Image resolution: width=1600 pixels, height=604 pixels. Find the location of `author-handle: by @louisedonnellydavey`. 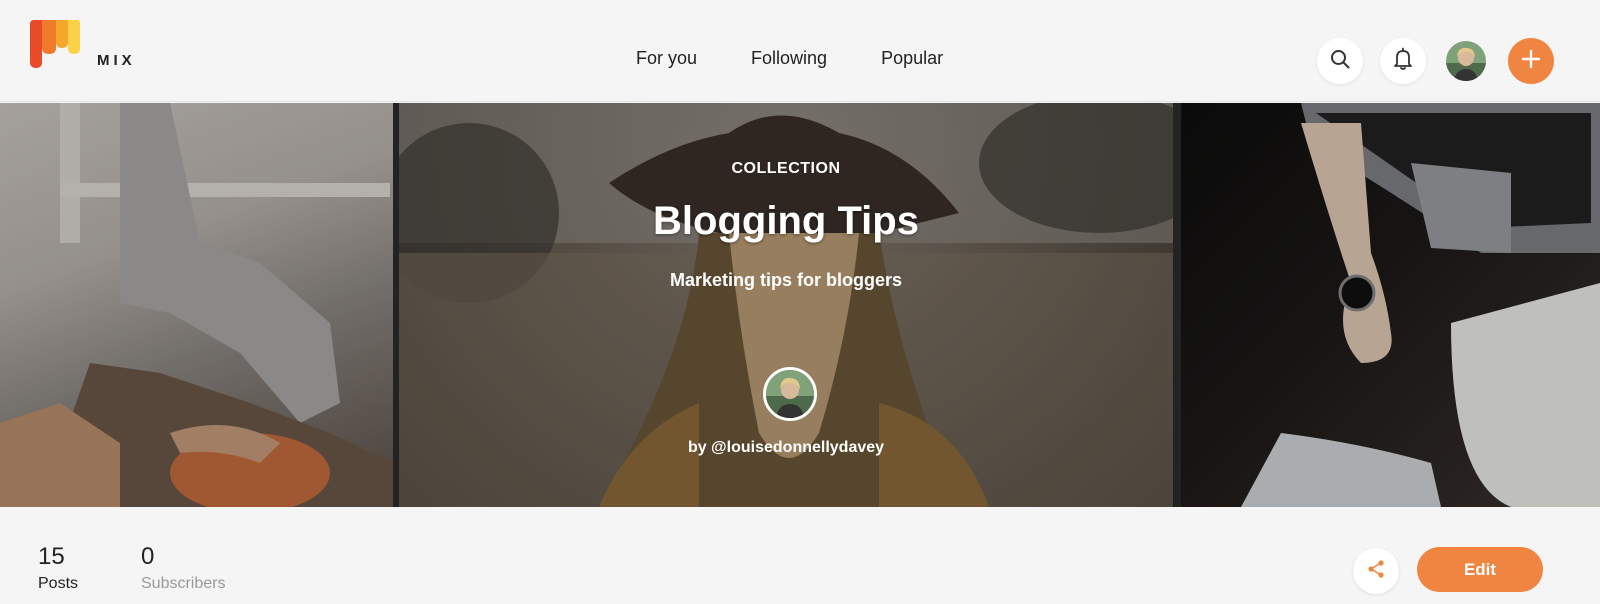

author-handle: by @louisedonnellydavey is located at coordinates (786, 448).